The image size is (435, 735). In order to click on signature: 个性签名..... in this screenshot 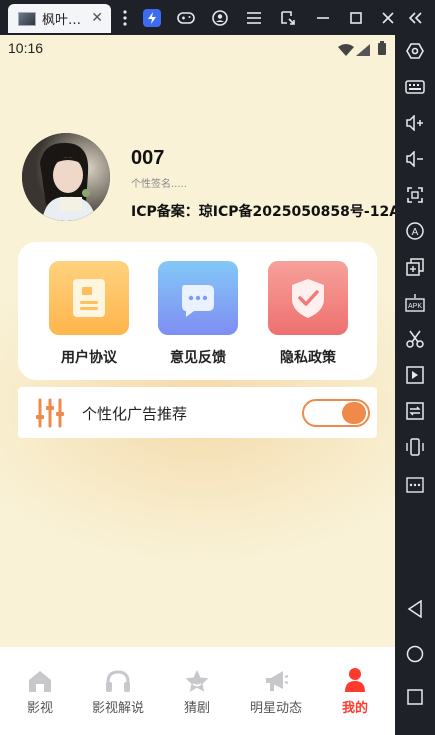, I will do `click(159, 182)`.